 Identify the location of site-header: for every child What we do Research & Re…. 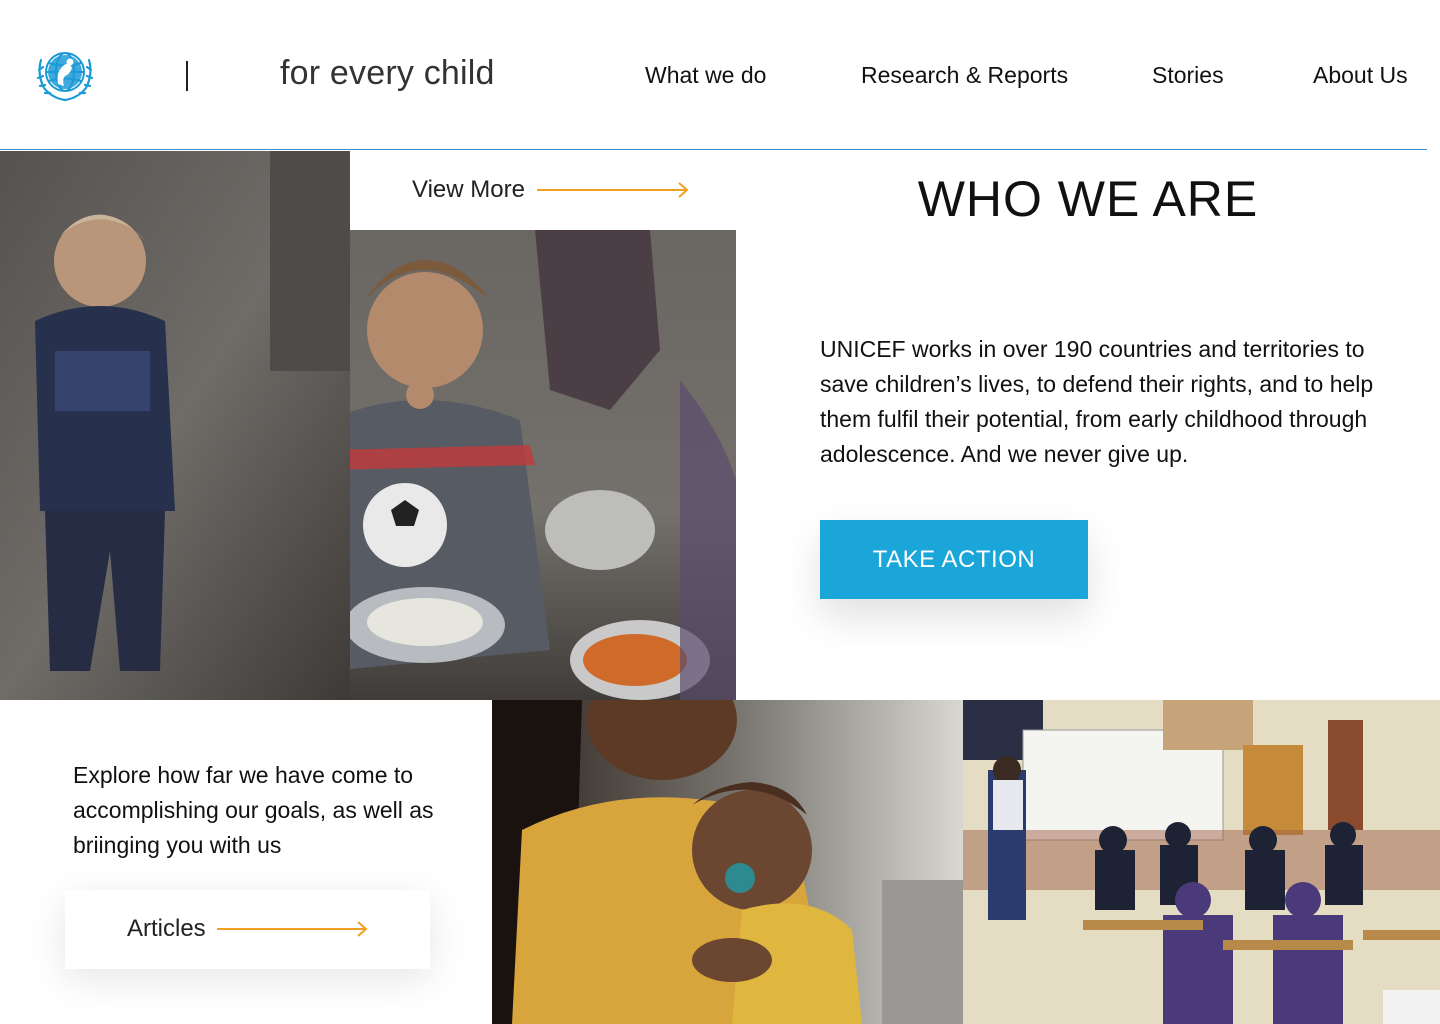
(720, 75).